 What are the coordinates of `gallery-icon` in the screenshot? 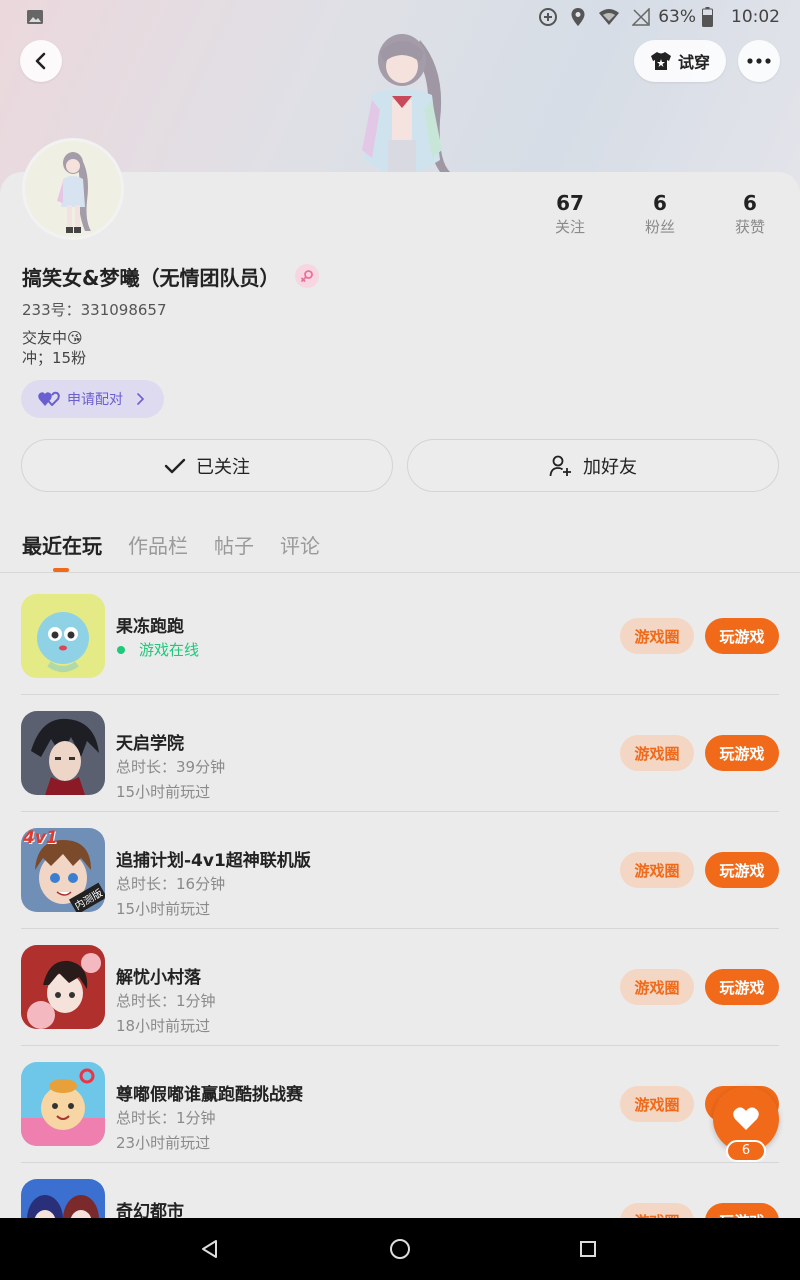 It's located at (35, 17).